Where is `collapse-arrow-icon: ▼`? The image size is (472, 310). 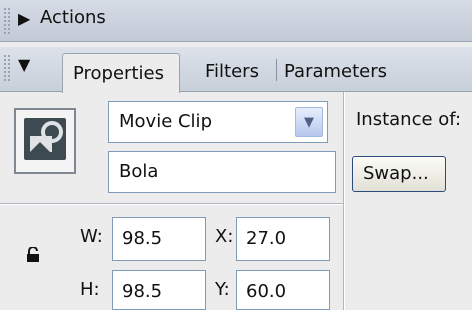 collapse-arrow-icon: ▼ is located at coordinates (24, 64).